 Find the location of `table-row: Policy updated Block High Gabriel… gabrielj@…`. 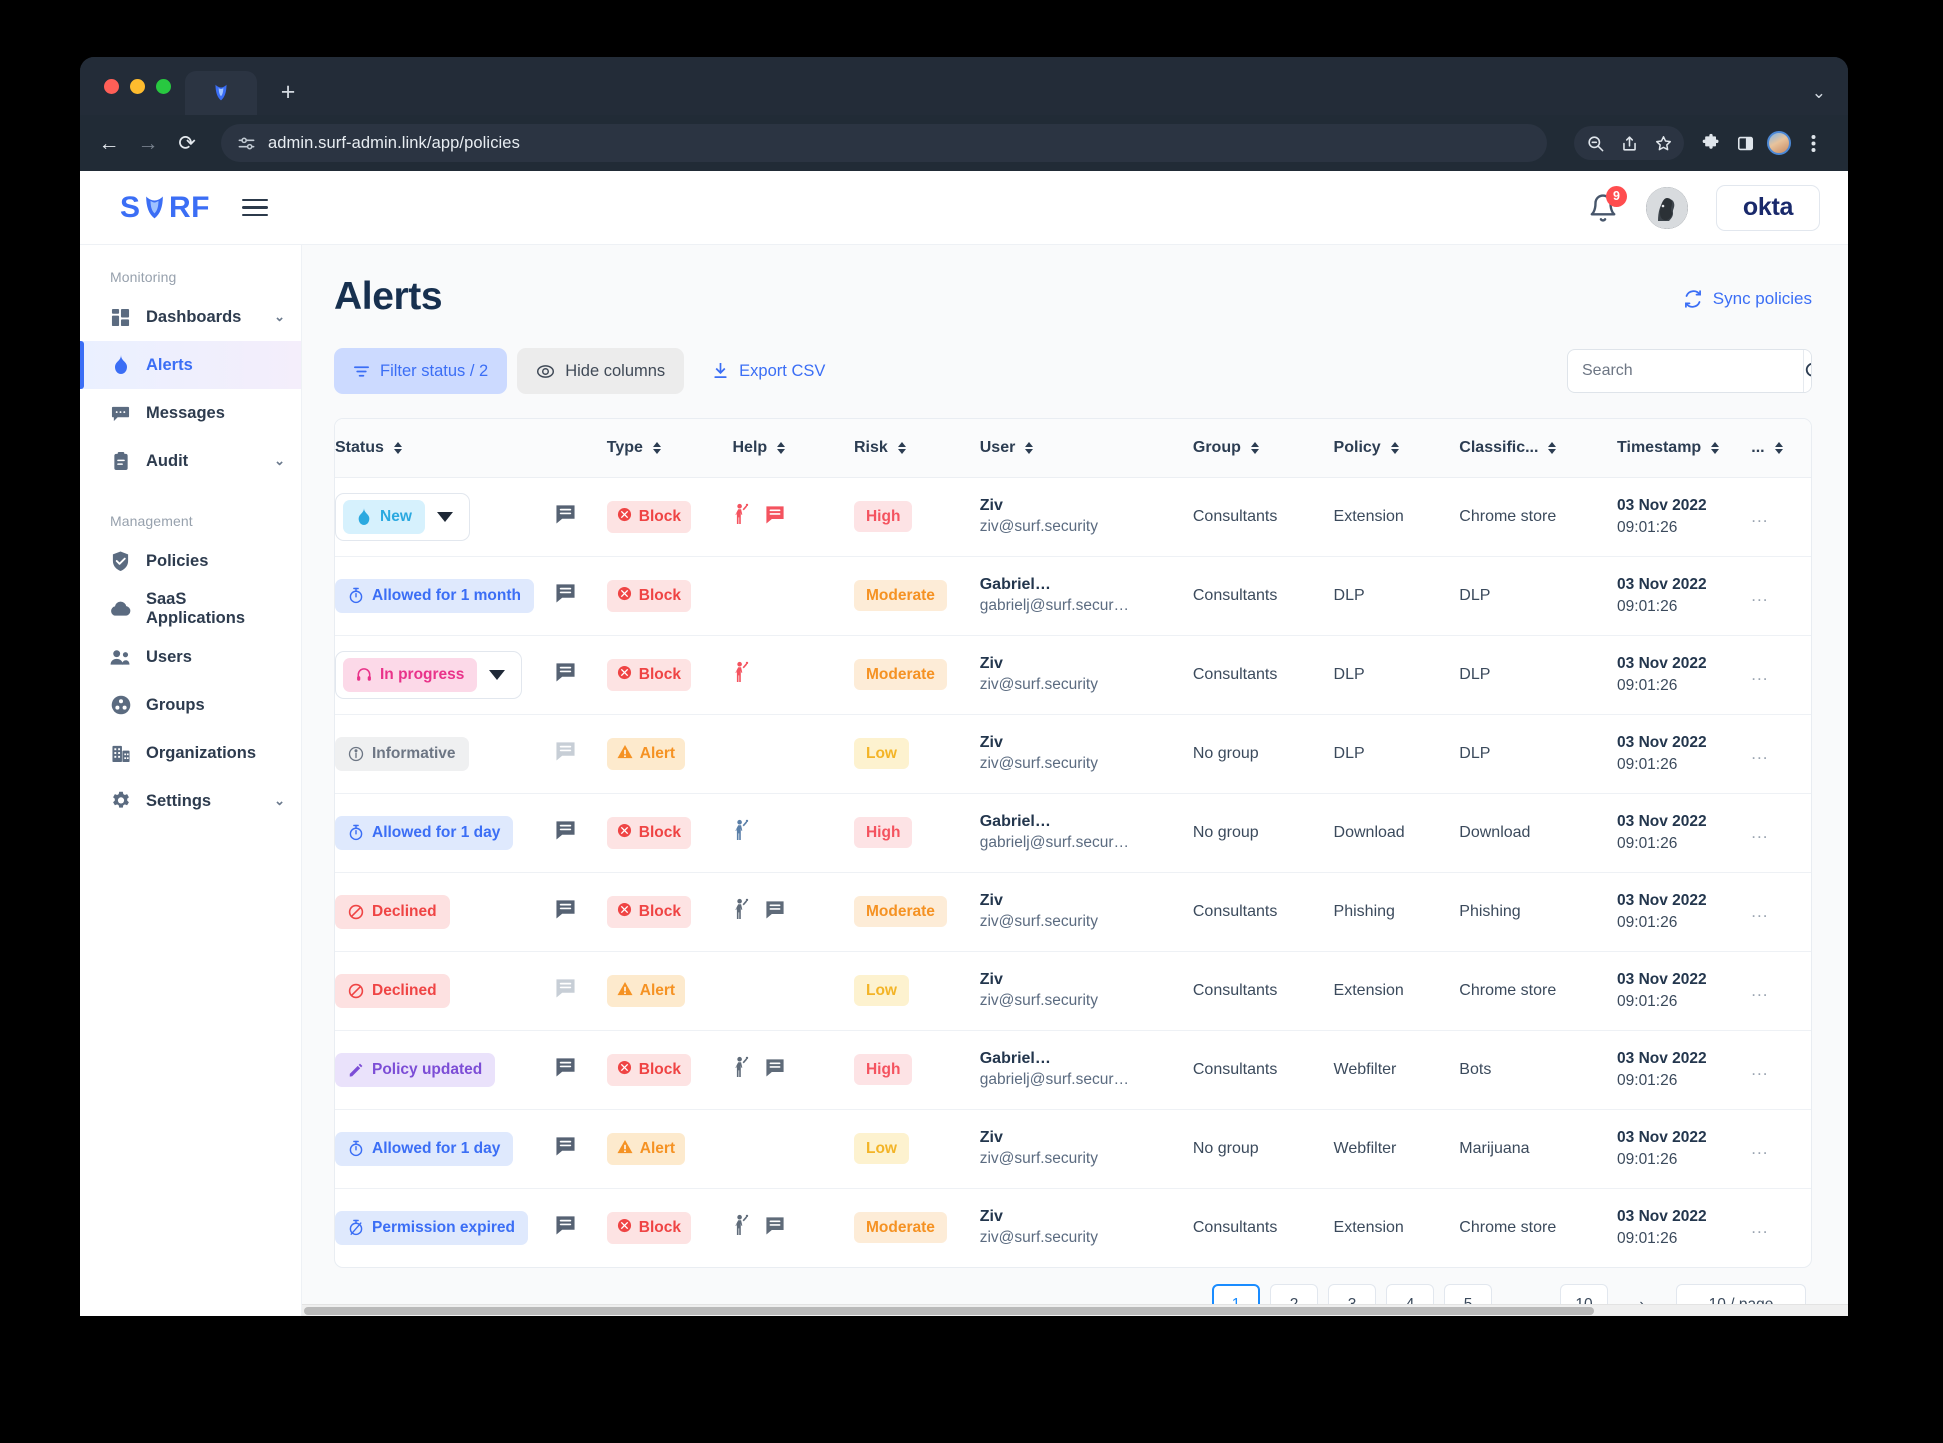

table-row: Policy updated Block High Gabriel… gabrielj@… is located at coordinates (1073, 1070).